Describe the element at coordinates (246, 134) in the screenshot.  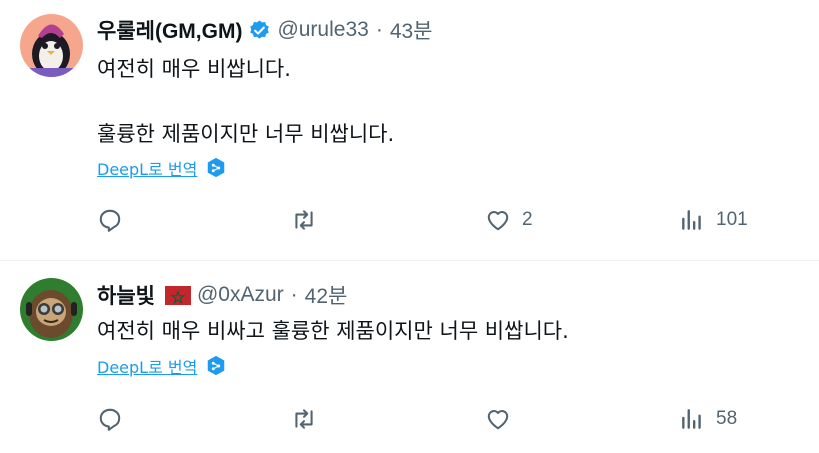
I see `tweet-text-line: 훌륭한 제품이지만 너무 비쌉니다.` at that location.